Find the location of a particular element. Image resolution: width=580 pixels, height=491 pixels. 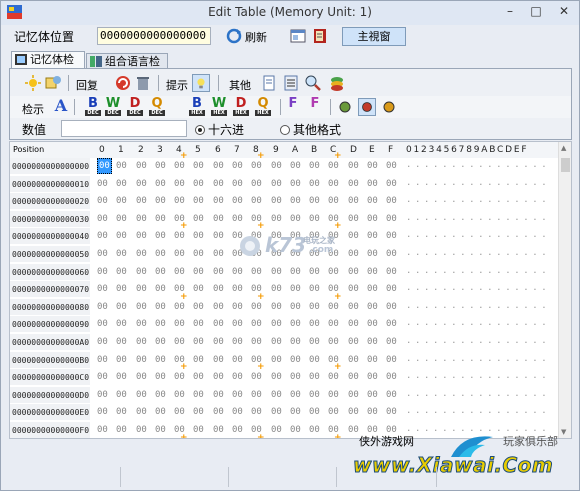

format-button-w-dec: W DEC is located at coordinates (113, 107).